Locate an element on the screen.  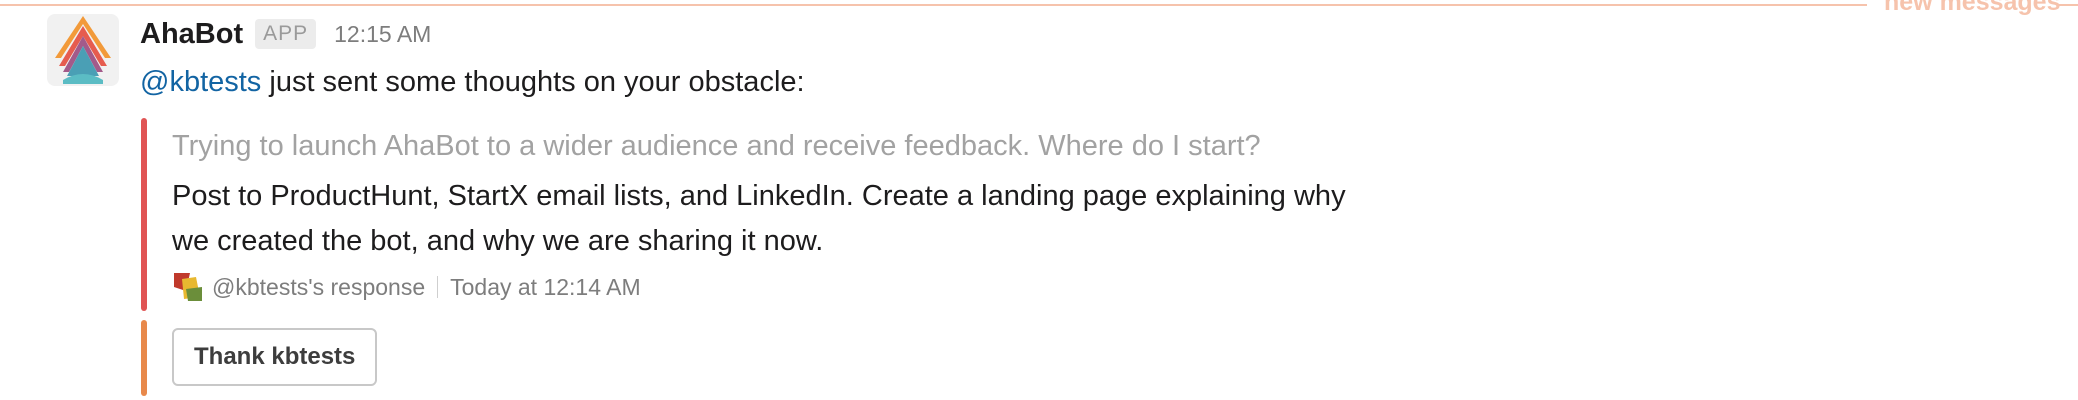
new-messages-divider-line-right is located at coordinates (2068, 5).